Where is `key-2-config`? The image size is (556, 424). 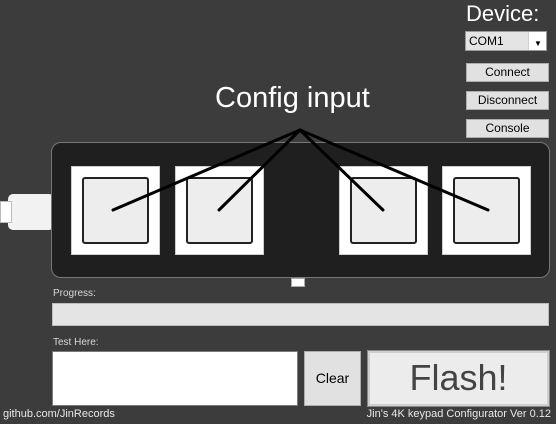
key-2-config is located at coordinates (219, 210).